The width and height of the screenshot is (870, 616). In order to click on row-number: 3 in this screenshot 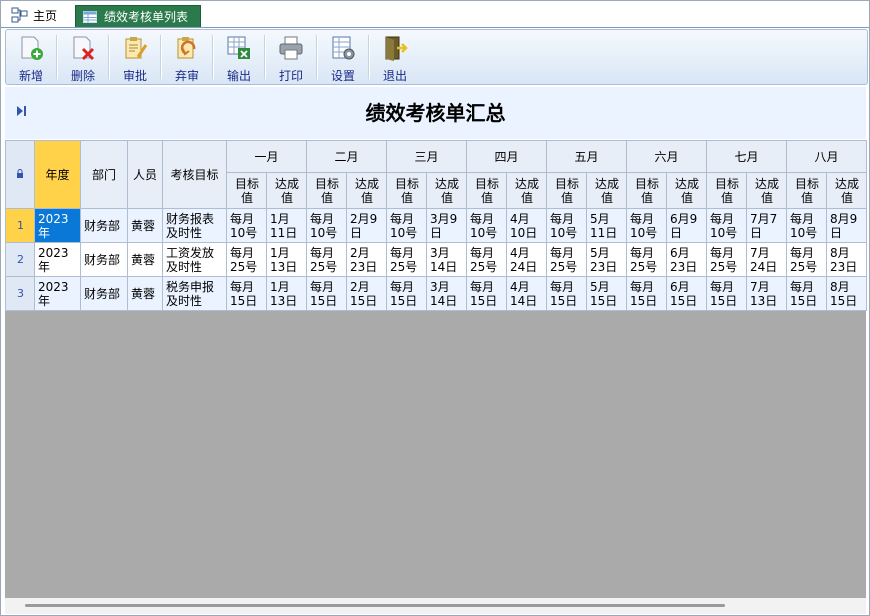, I will do `click(20, 293)`.